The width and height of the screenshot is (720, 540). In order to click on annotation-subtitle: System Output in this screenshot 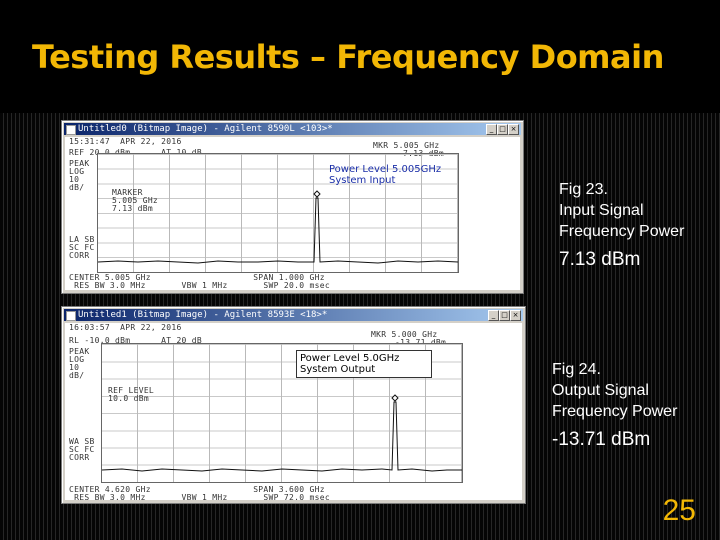, I will do `click(338, 369)`.